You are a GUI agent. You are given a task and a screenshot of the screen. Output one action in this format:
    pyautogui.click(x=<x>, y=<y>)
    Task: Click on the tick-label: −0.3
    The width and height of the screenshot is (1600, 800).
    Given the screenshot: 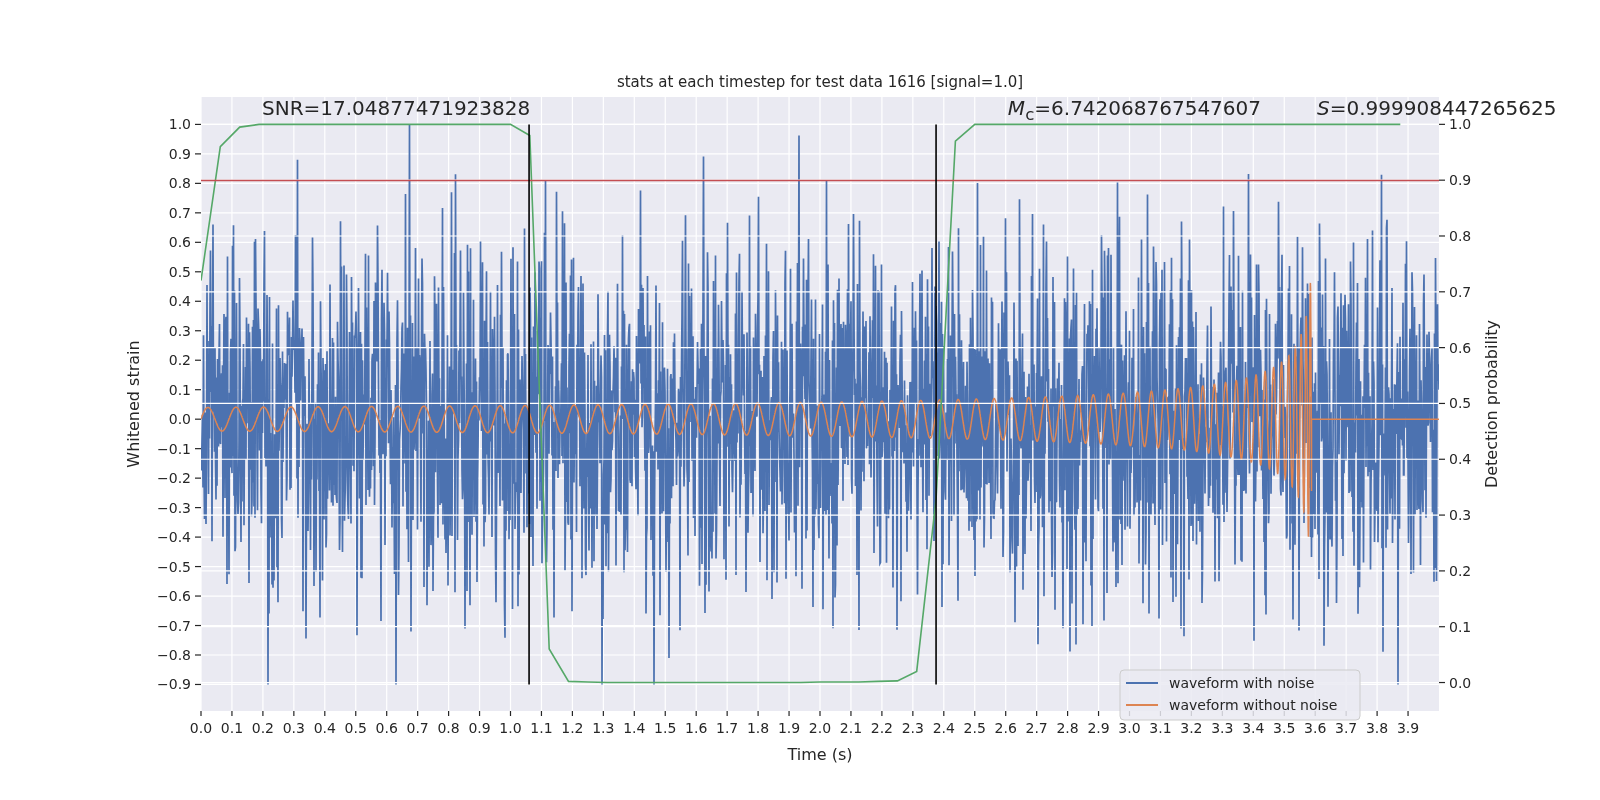 What is the action you would take?
    pyautogui.click(x=174, y=507)
    